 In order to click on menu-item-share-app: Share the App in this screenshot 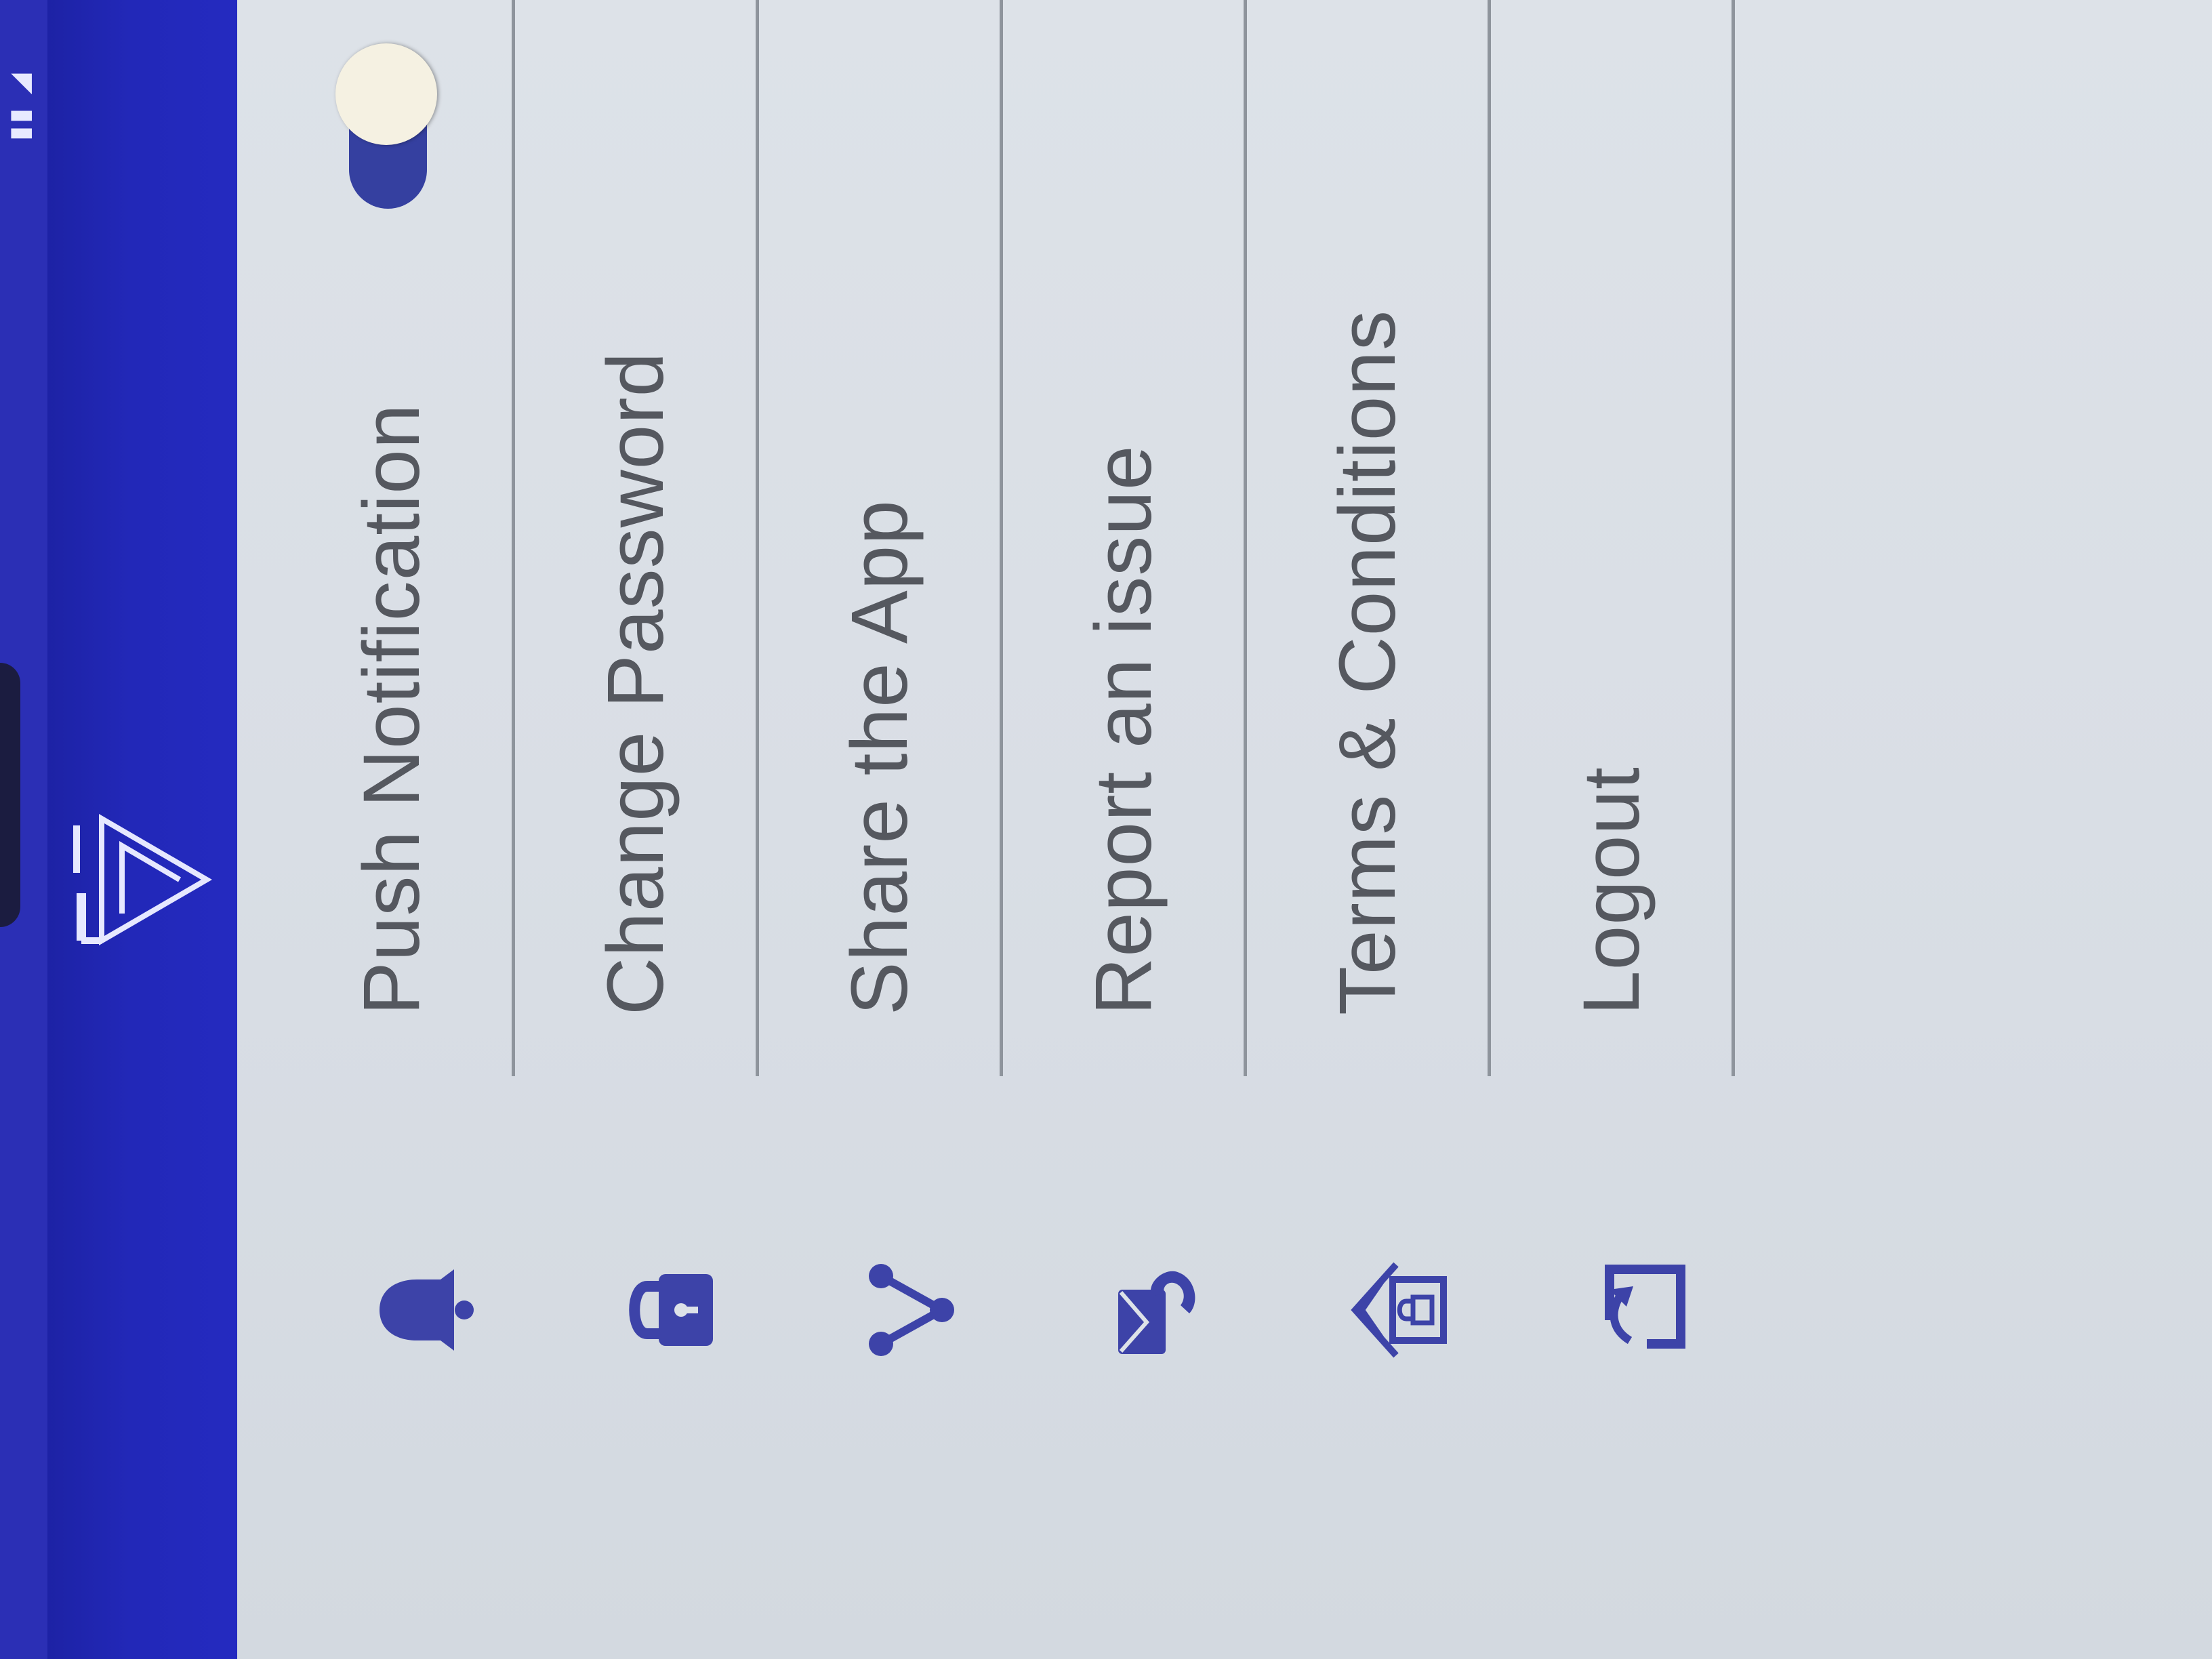, I will do `click(881, 829)`.